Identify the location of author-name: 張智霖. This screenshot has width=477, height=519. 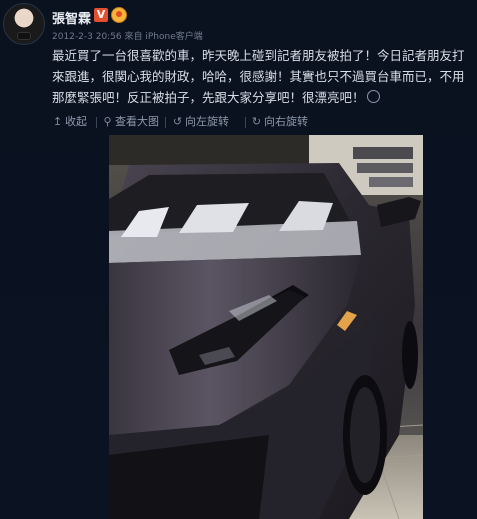
(71, 17).